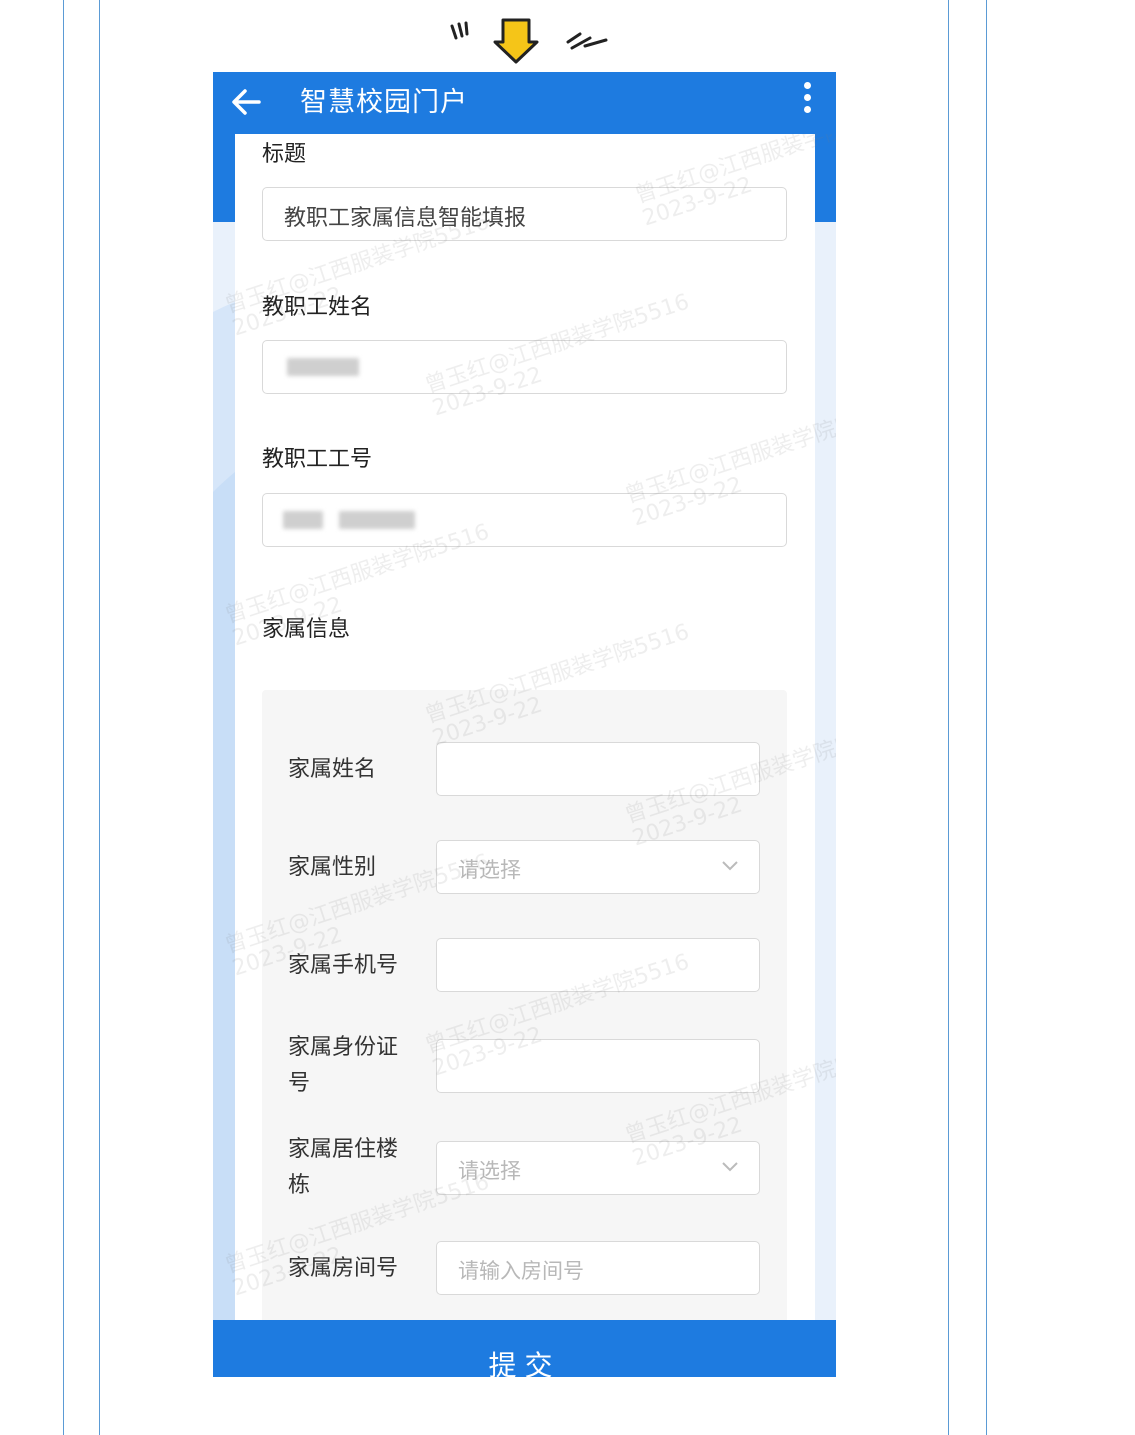  Describe the element at coordinates (529, 41) in the screenshot. I see `down-arrow-doodle-icon` at that location.